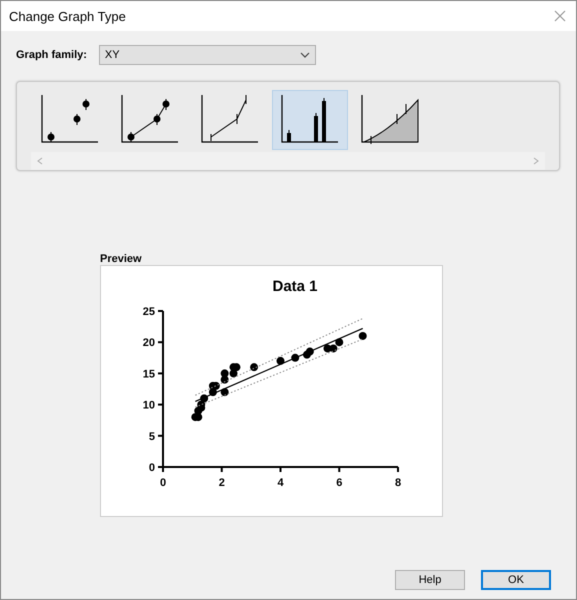 Image resolution: width=577 pixels, height=600 pixels. Describe the element at coordinates (295, 286) in the screenshot. I see `chart-title: Data 1` at that location.